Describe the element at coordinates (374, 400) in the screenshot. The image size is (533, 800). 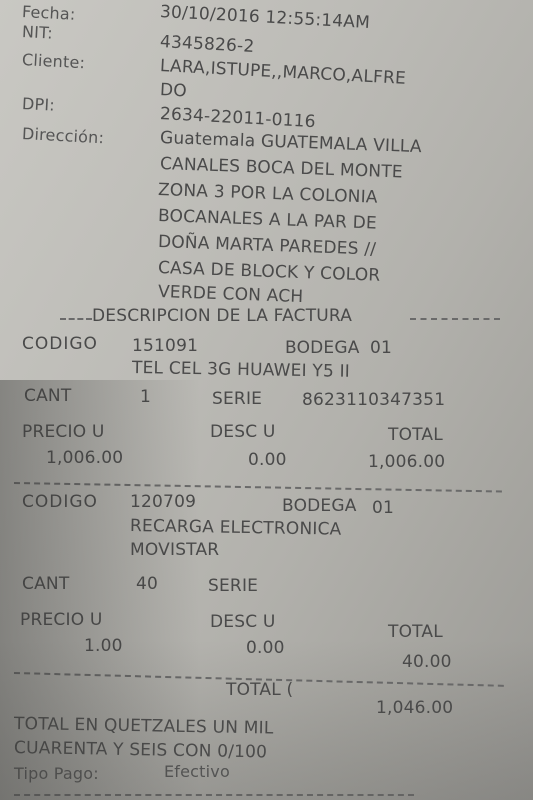
I see `serie-value: 8623110347351` at that location.